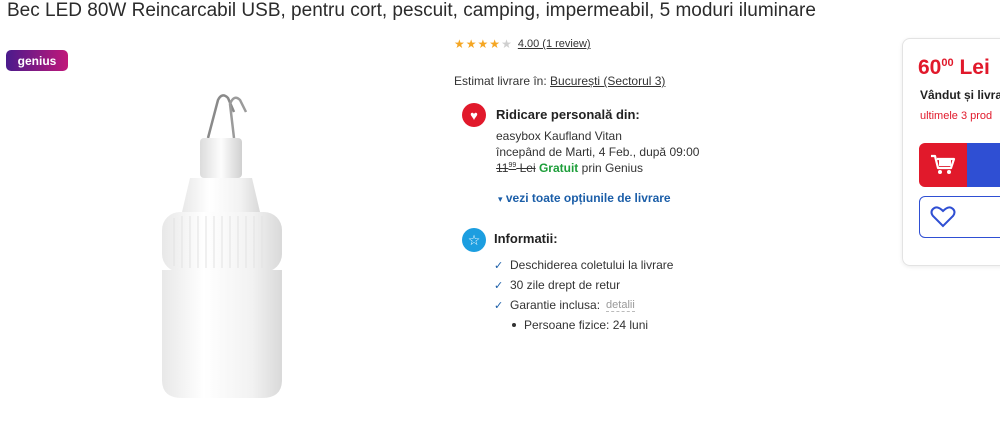 The image size is (1000, 422). I want to click on chevron-down-icon: ▾, so click(500, 199).